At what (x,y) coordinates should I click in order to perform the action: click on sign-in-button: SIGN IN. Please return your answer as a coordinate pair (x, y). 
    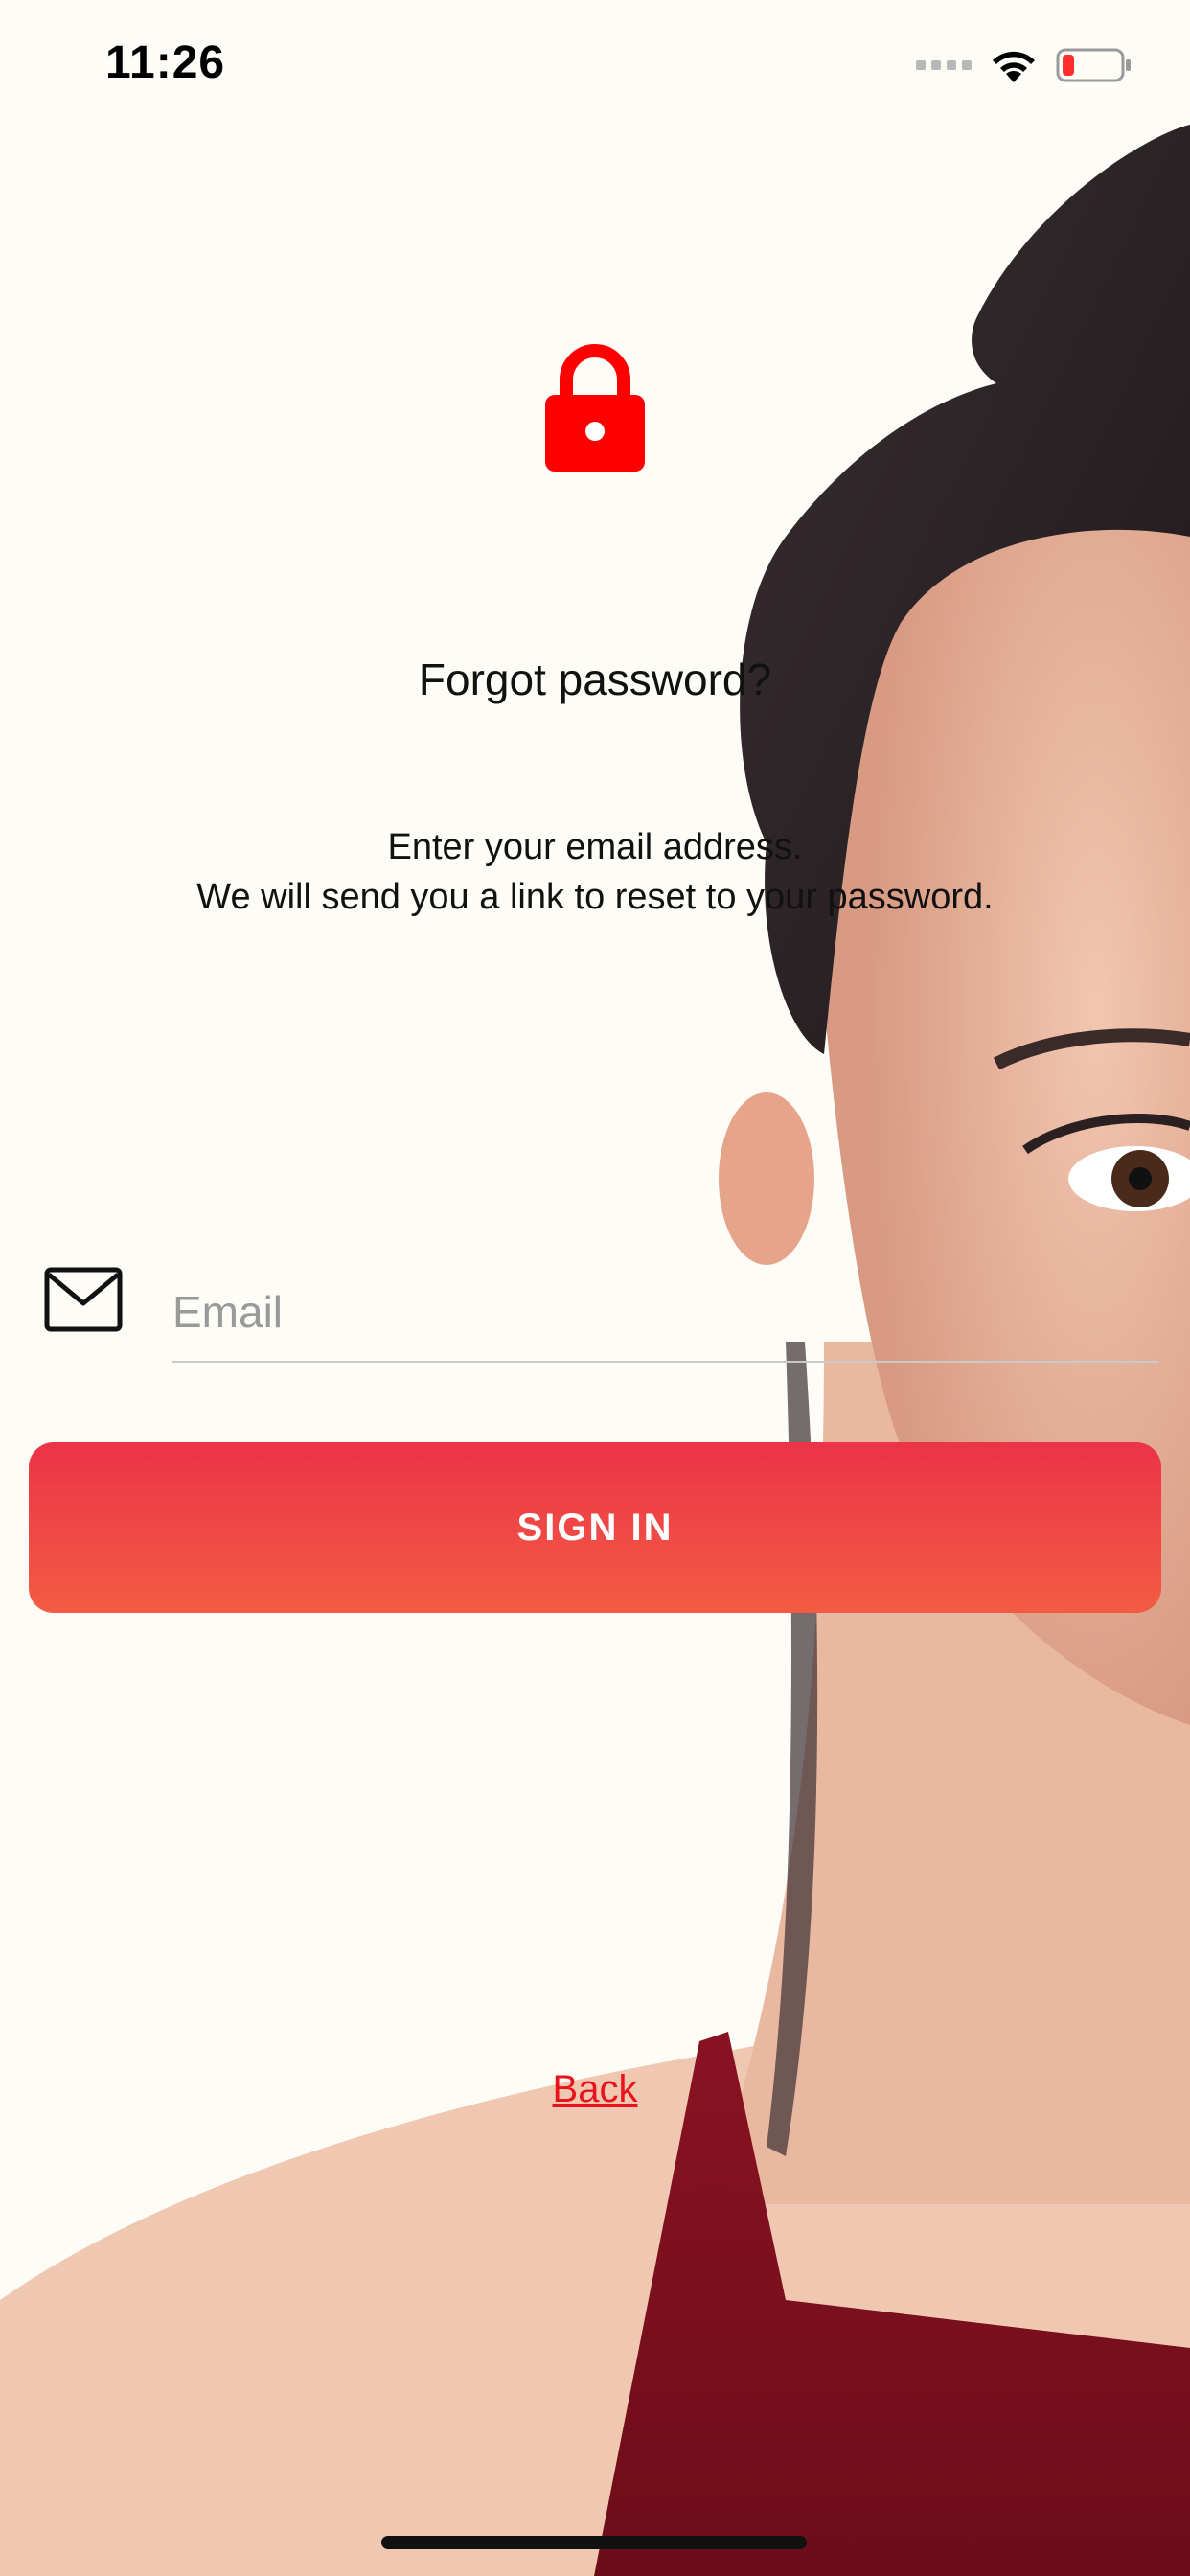
    Looking at the image, I should click on (595, 1527).